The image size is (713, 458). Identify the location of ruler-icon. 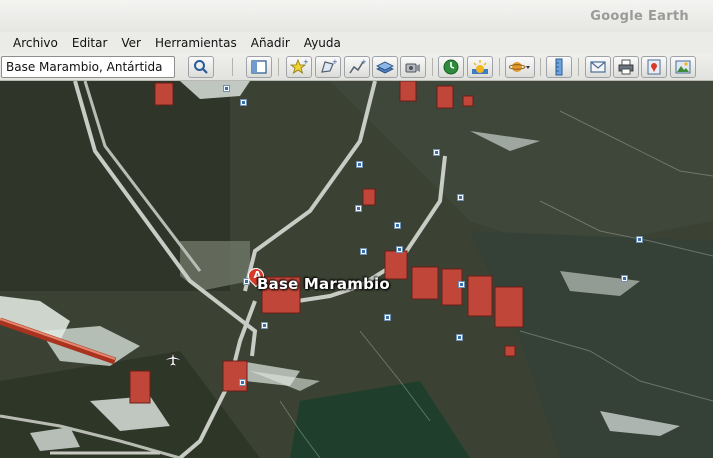
(559, 67).